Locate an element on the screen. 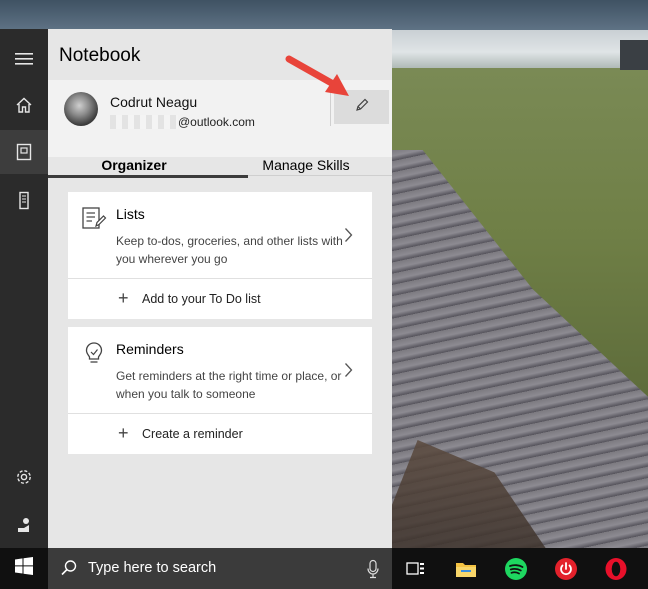 The image size is (648, 589). settings-icon is located at coordinates (24, 477).